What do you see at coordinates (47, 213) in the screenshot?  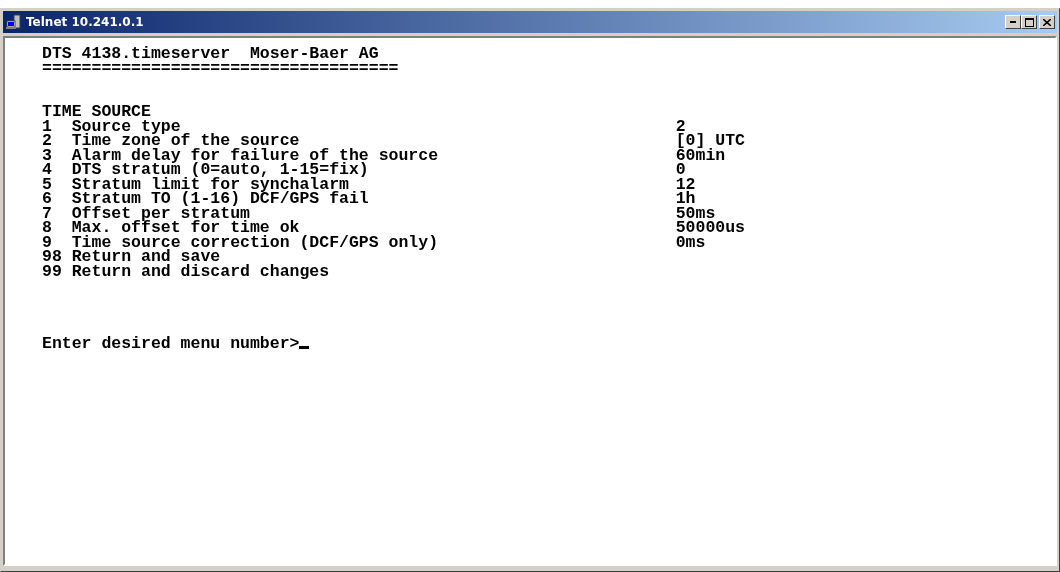 I see `menu-number: 7` at bounding box center [47, 213].